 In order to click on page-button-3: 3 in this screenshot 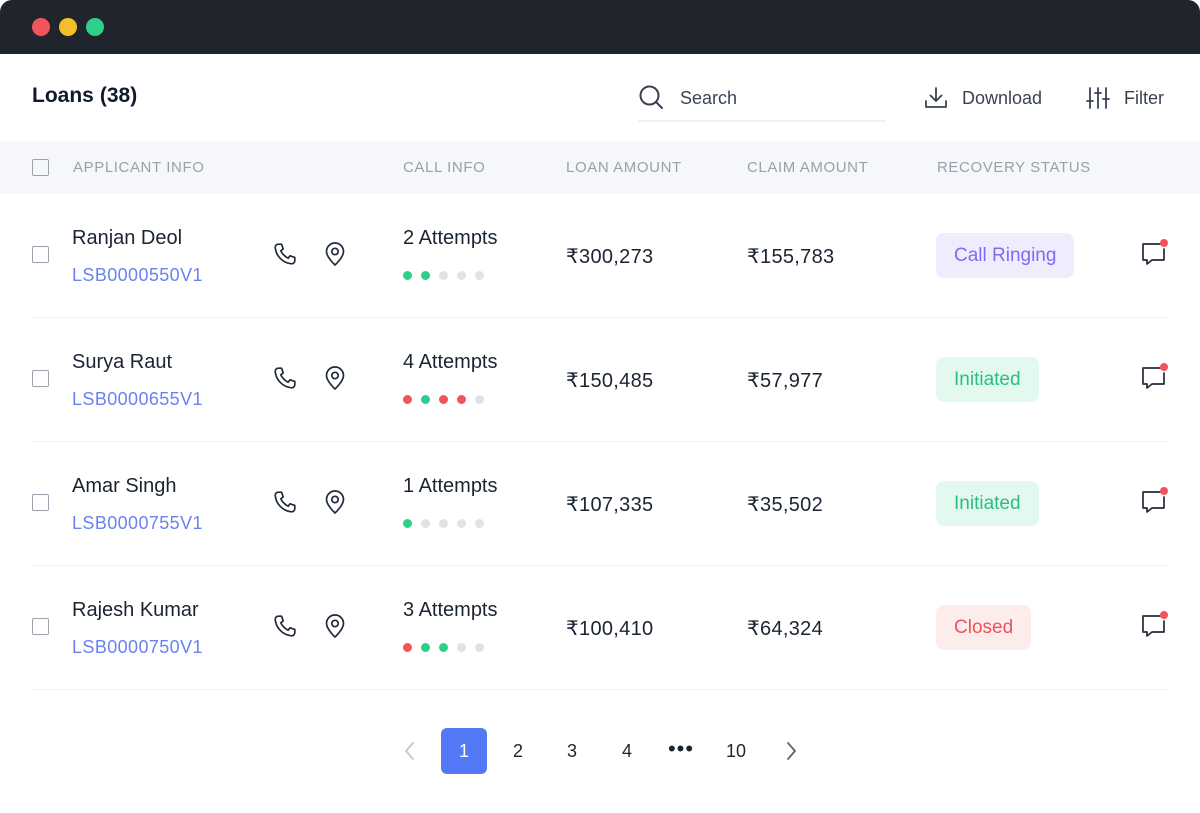, I will do `click(572, 751)`.